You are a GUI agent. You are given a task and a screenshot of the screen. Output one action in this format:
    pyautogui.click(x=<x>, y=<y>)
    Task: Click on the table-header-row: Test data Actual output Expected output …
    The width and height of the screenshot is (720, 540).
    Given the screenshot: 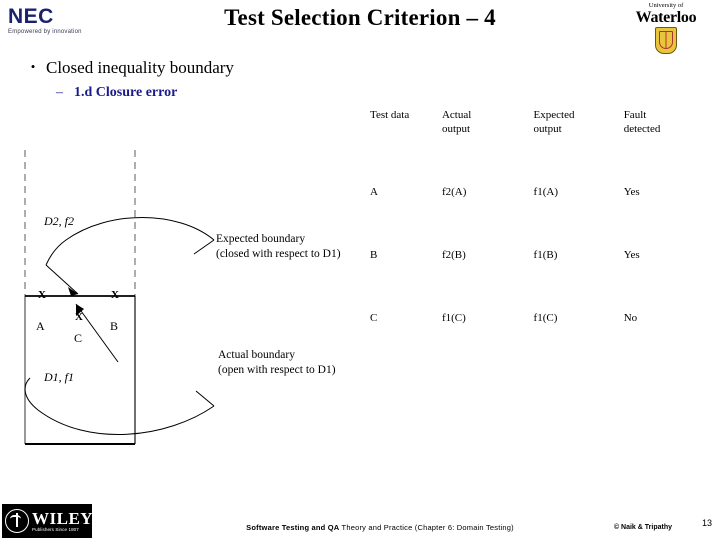 What is the action you would take?
    pyautogui.click(x=538, y=122)
    